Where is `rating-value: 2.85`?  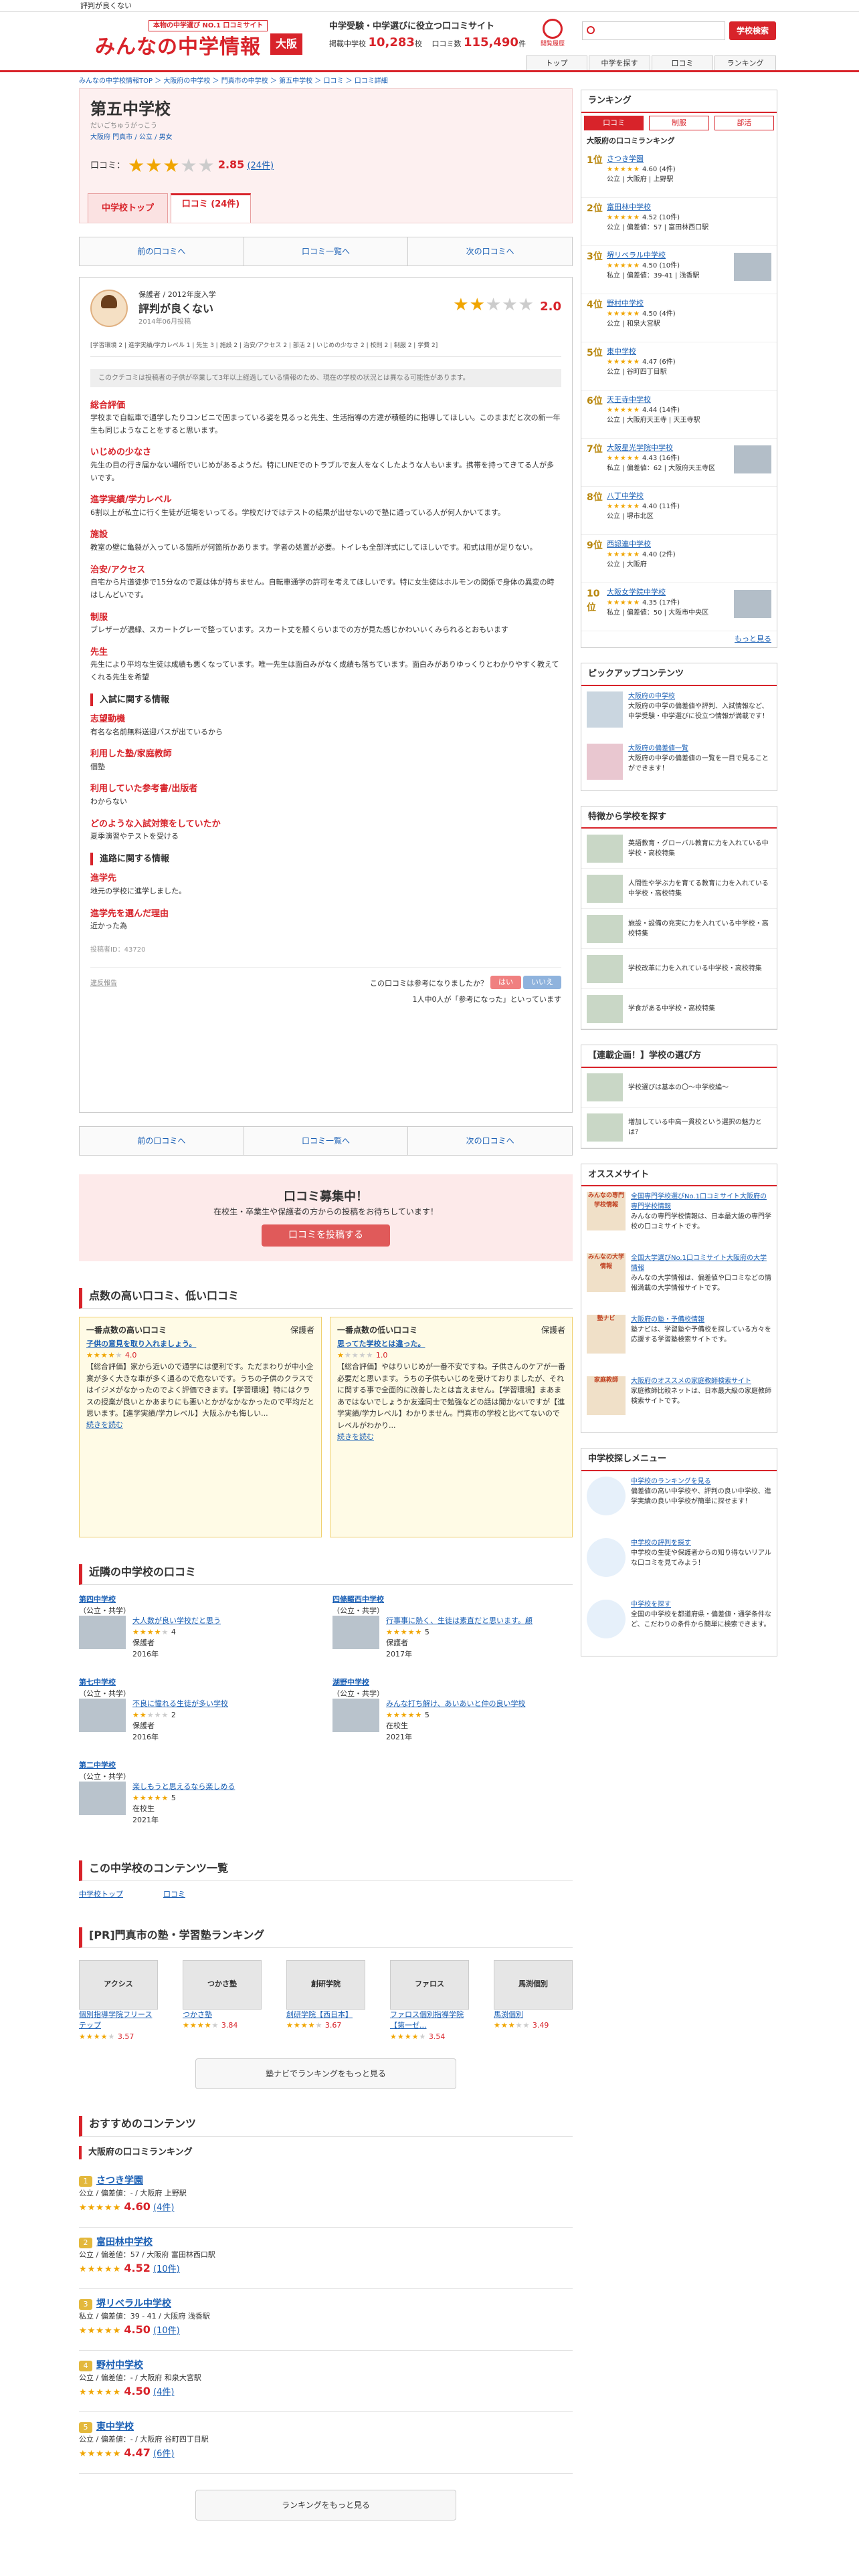 rating-value: 2.85 is located at coordinates (231, 165).